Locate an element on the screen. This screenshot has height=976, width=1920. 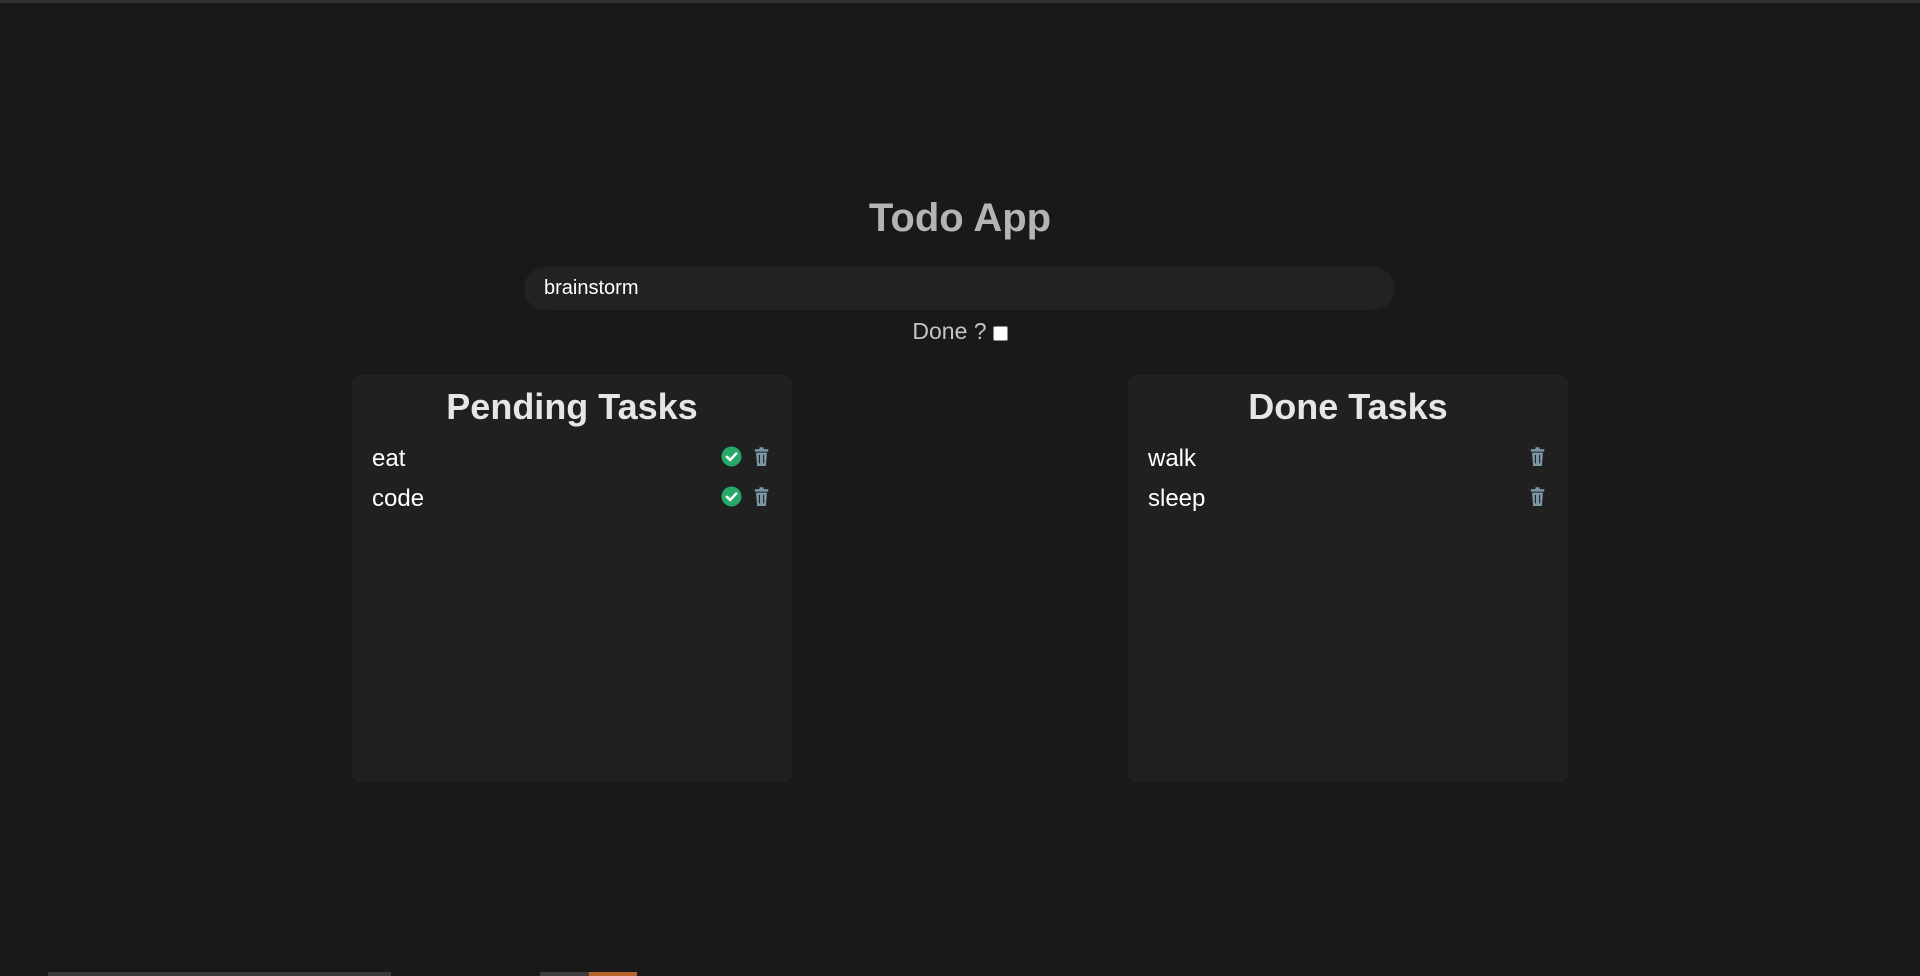
done-label: Done ? is located at coordinates (949, 330).